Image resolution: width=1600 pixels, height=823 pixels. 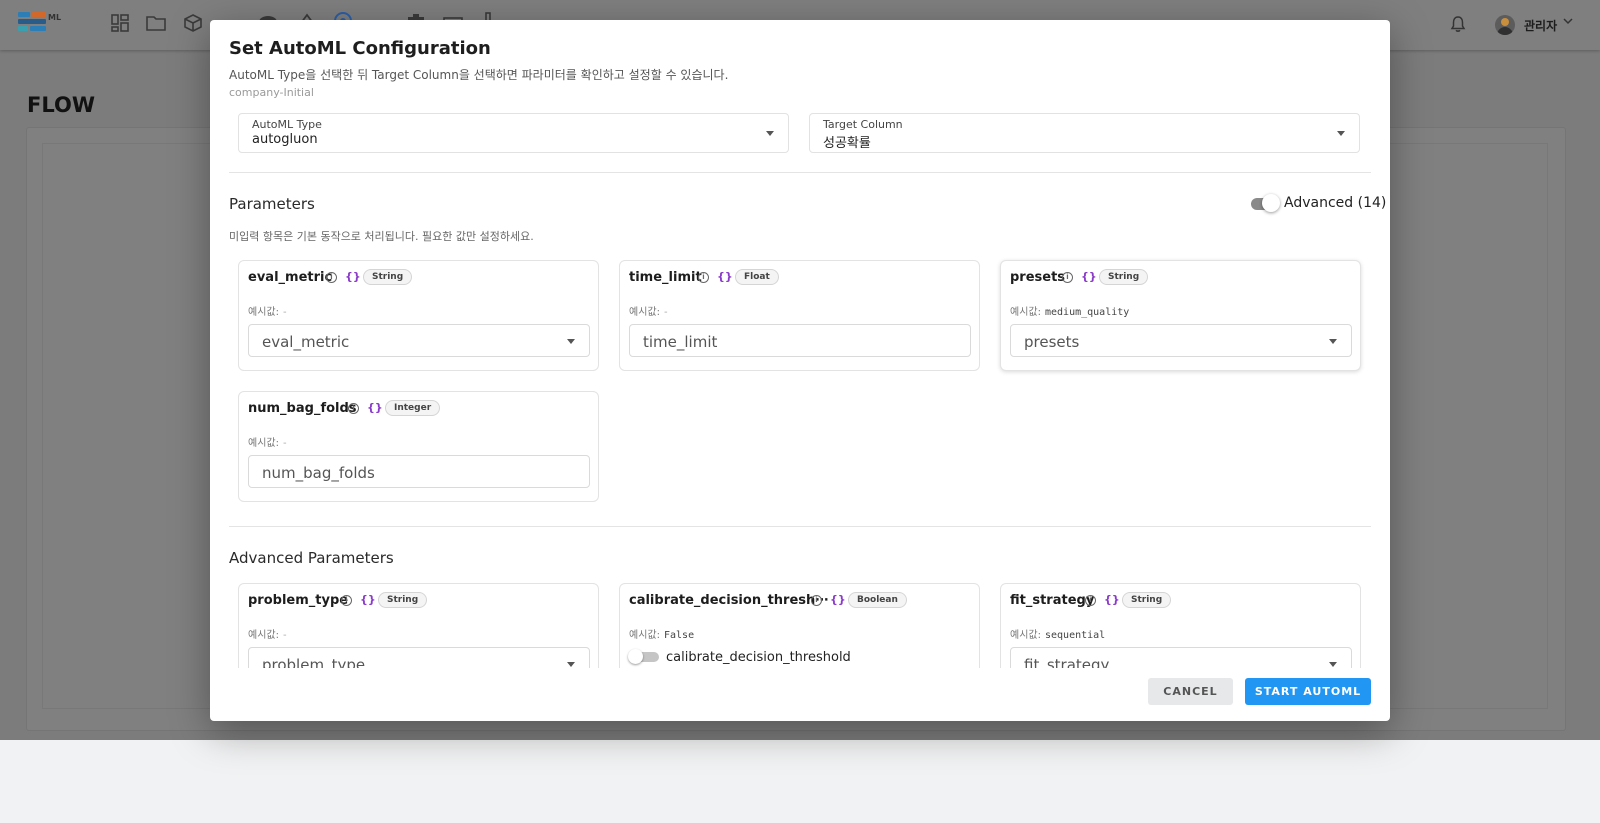 What do you see at coordinates (55, 17) in the screenshot?
I see `logo-ml-text: ML` at bounding box center [55, 17].